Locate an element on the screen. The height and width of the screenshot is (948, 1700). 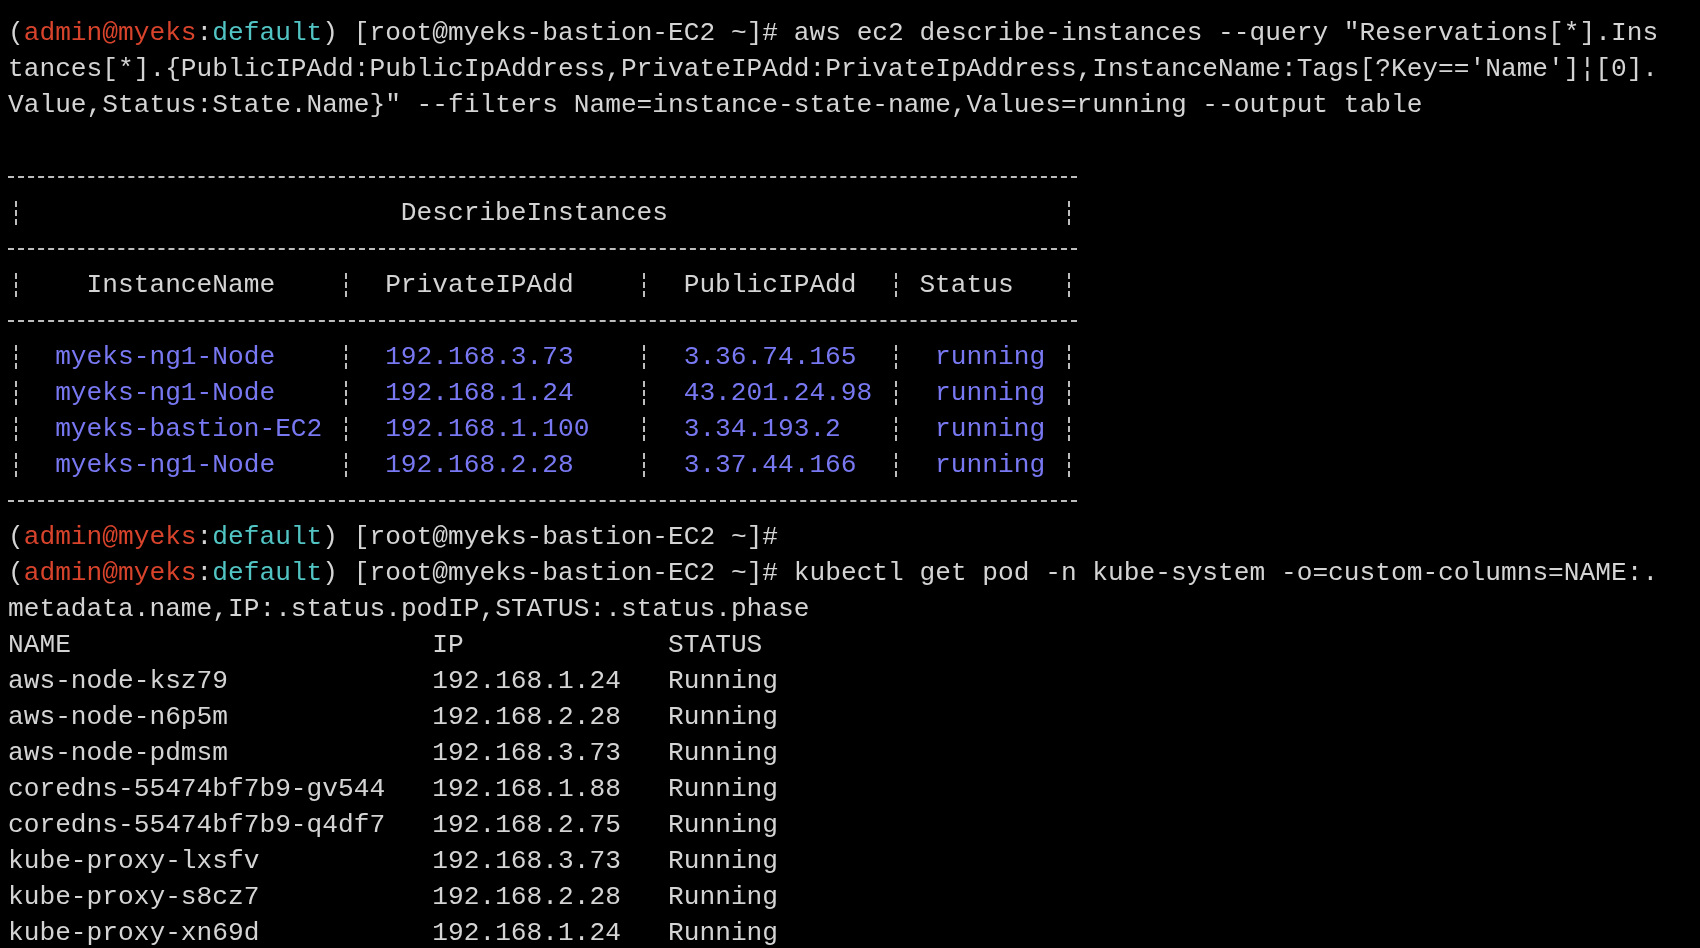
table-cell-text: 192.168.1.100 is located at coordinates (487, 429).